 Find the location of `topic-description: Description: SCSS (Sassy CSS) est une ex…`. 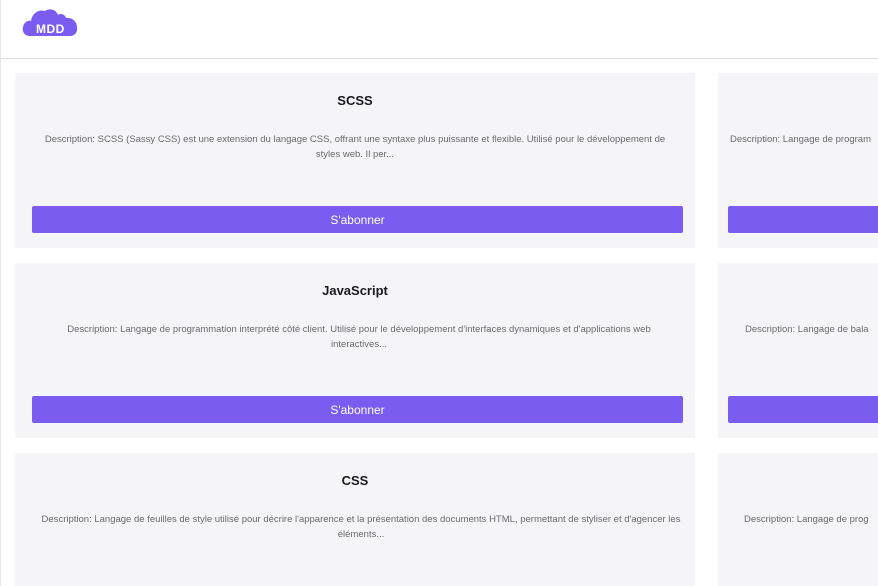

topic-description: Description: SCSS (Sassy CSS) est une ex… is located at coordinates (355, 147).